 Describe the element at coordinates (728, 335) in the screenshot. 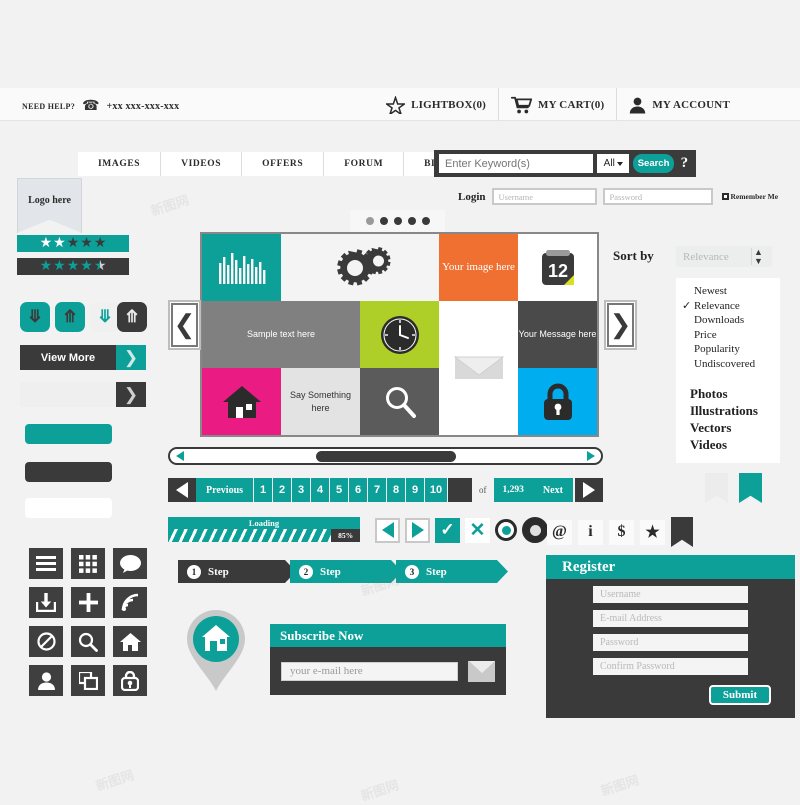

I see `sort-option-price: Price` at that location.